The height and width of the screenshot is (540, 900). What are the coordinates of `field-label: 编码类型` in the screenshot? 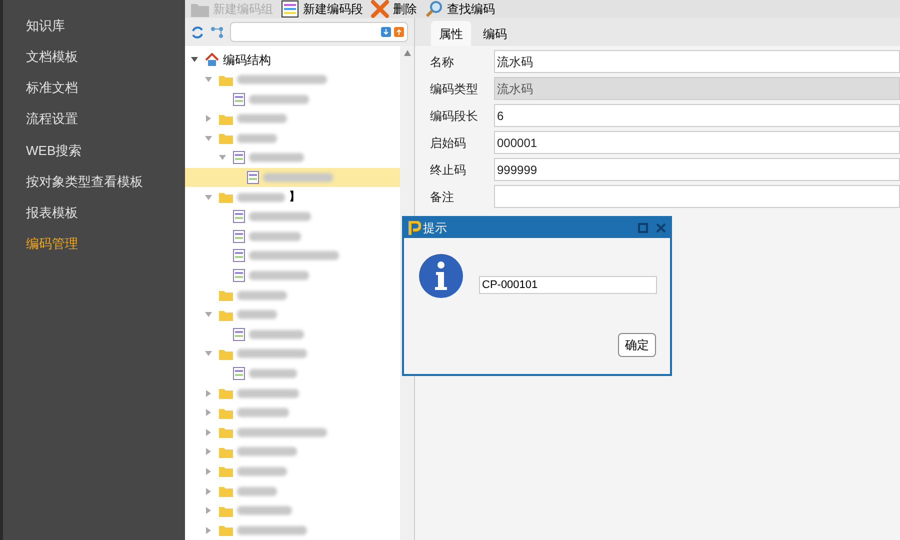 It's located at (454, 89).